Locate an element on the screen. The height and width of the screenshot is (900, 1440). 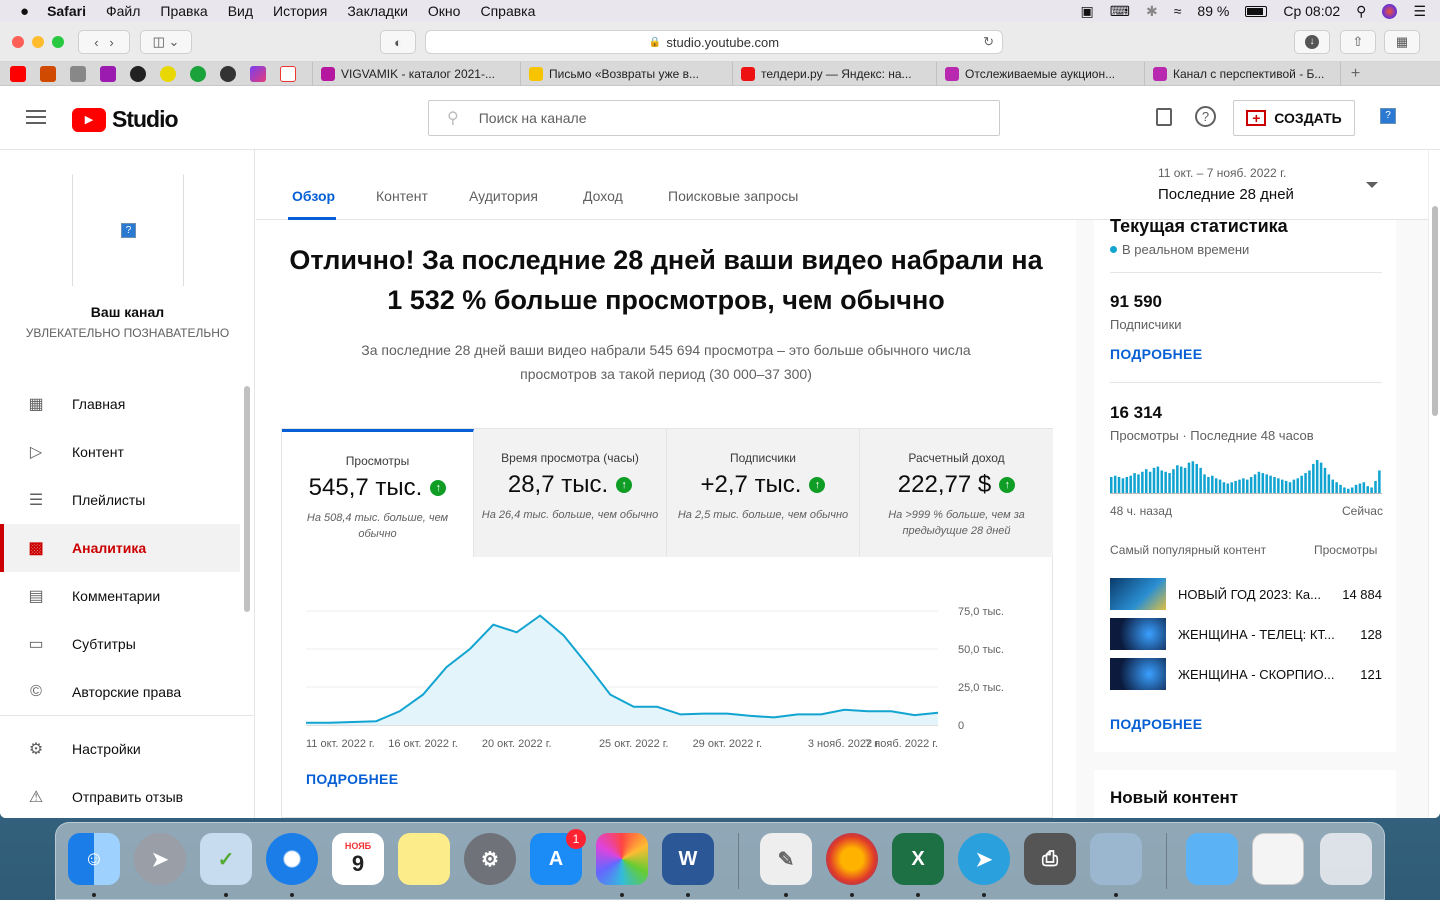
menu-file: Файл is located at coordinates (123, 11).